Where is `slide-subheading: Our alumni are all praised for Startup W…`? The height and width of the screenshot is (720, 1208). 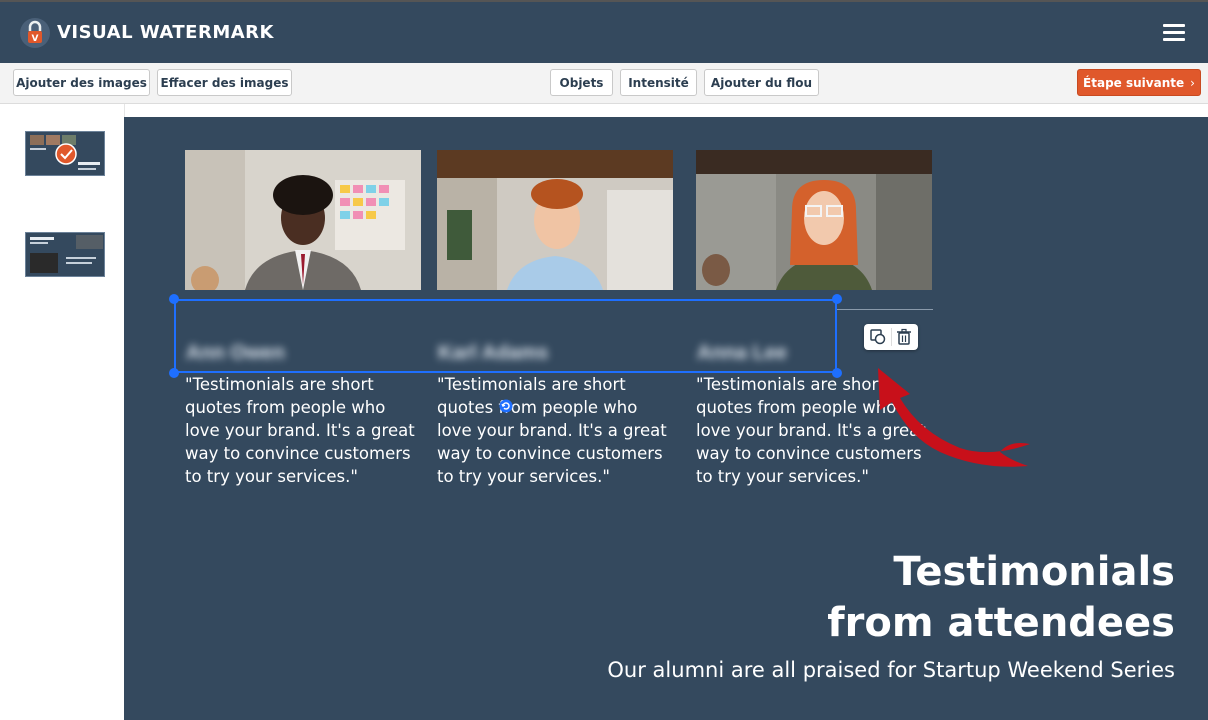 slide-subheading: Our alumni are all praised for Startup W… is located at coordinates (891, 670).